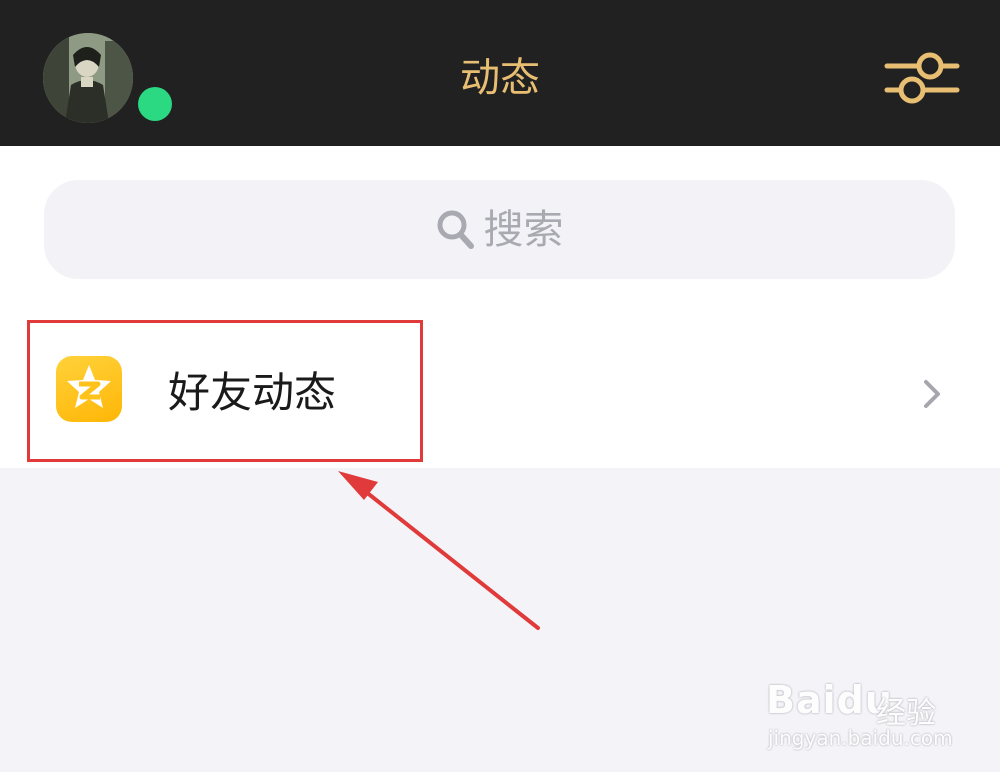  I want to click on sliders-icon, so click(922, 78).